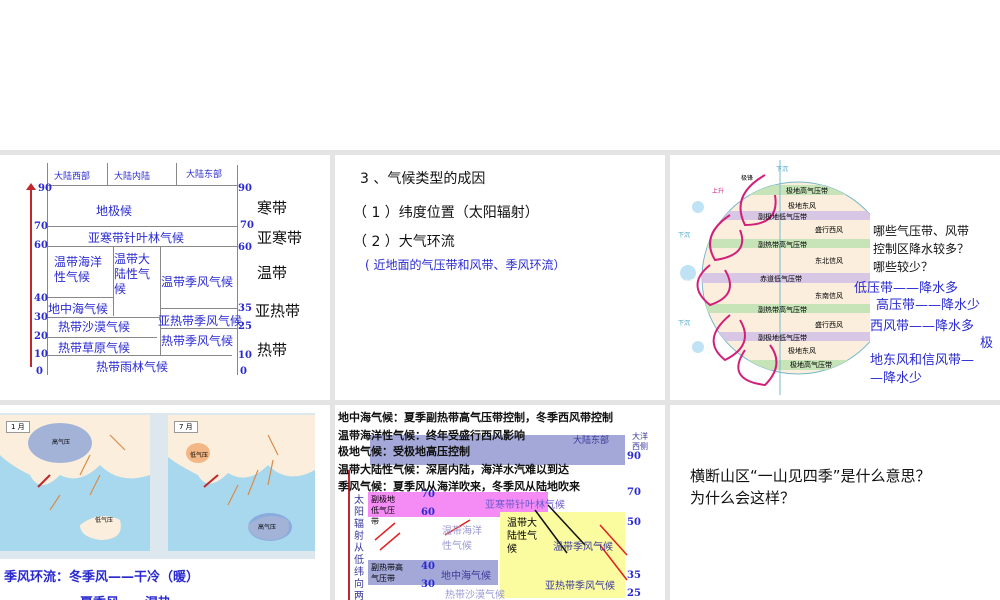 Image resolution: width=1000 pixels, height=600 pixels. What do you see at coordinates (114, 211) in the screenshot?
I see `cell: 地极候` at bounding box center [114, 211].